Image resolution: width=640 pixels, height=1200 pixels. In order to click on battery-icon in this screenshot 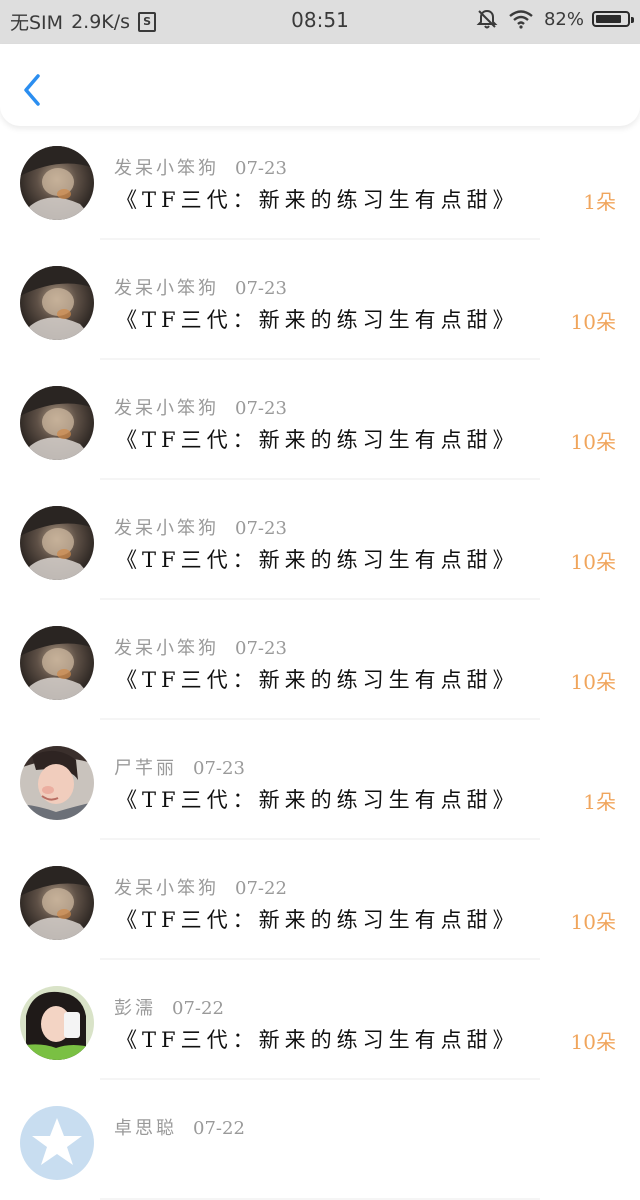, I will do `click(613, 19)`.